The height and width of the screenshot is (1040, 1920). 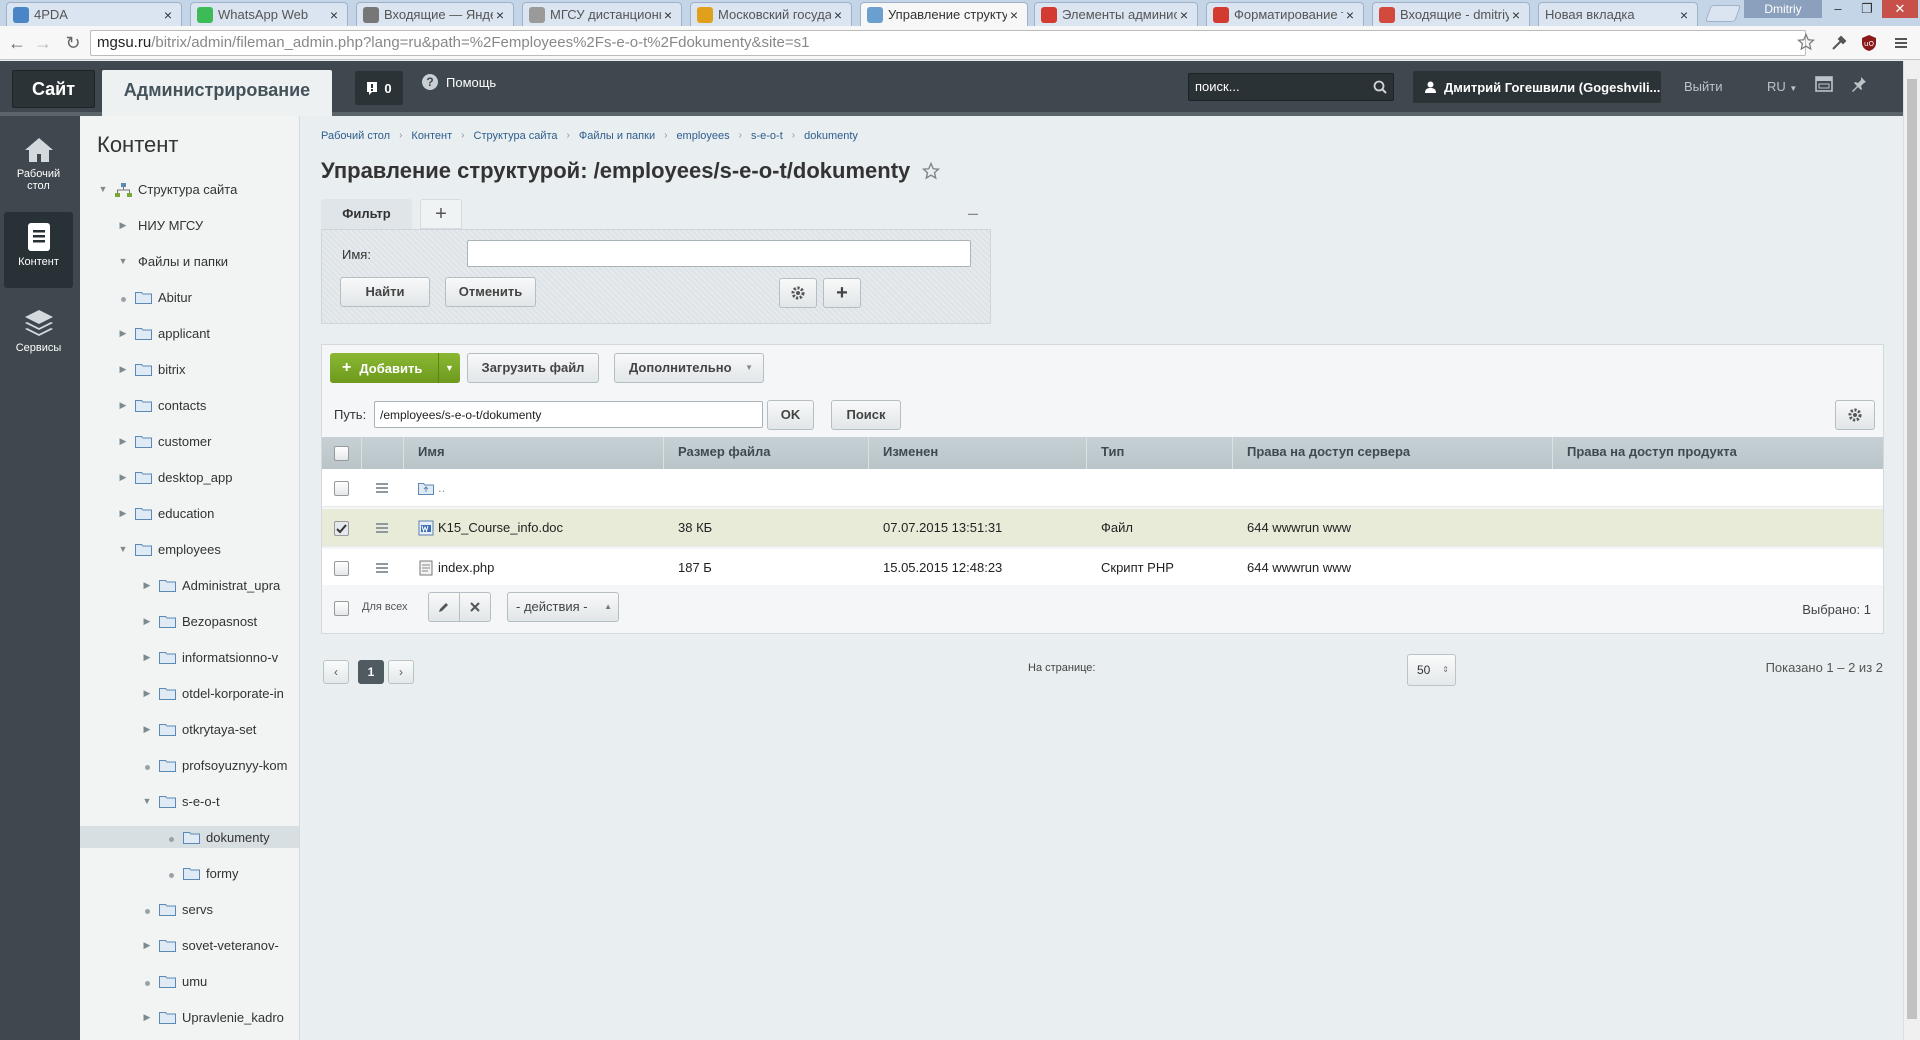 What do you see at coordinates (189, 297) in the screenshot?
I see `tree-item: Abitur` at bounding box center [189, 297].